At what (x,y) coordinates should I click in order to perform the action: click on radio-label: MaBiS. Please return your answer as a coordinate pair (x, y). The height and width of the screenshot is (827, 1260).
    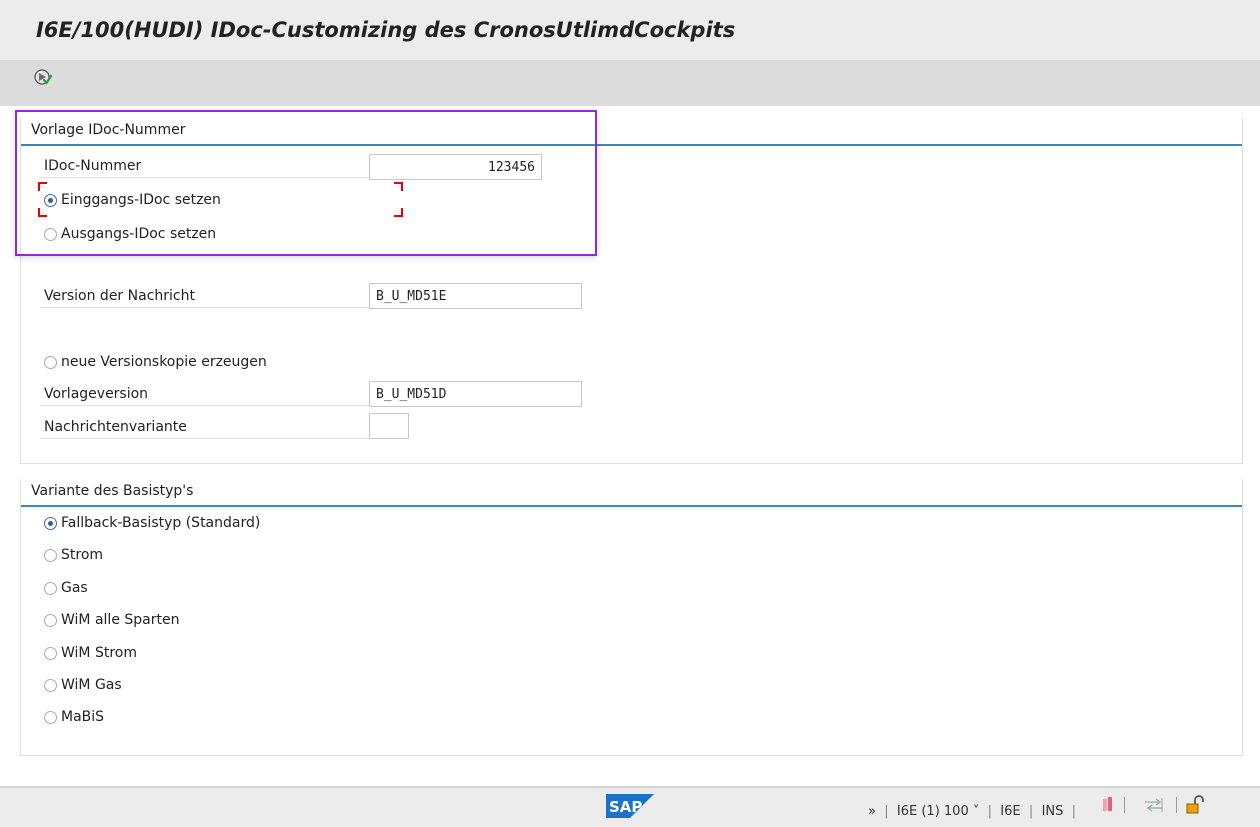
    Looking at the image, I should click on (83, 717).